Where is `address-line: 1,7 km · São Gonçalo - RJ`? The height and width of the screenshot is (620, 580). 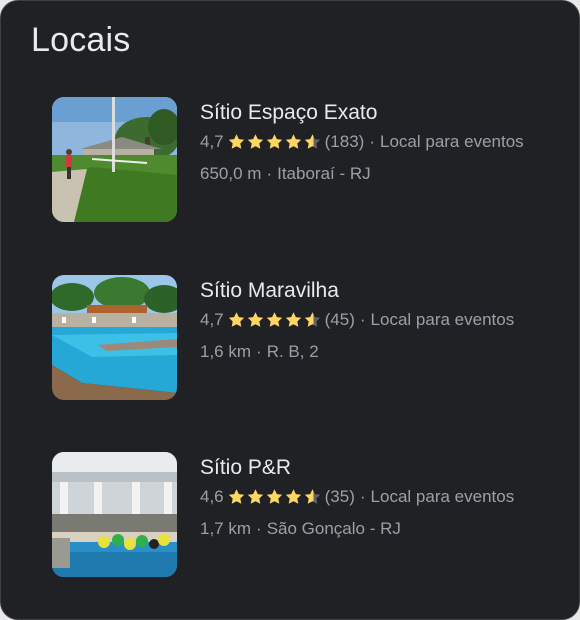 address-line: 1,7 km · São Gonçalo - RJ is located at coordinates (357, 529).